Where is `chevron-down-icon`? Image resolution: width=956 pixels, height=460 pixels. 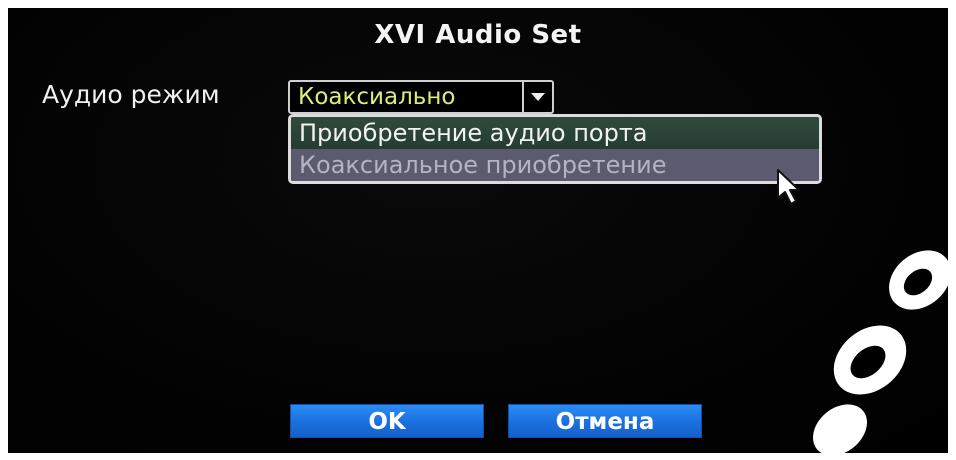 chevron-down-icon is located at coordinates (538, 97).